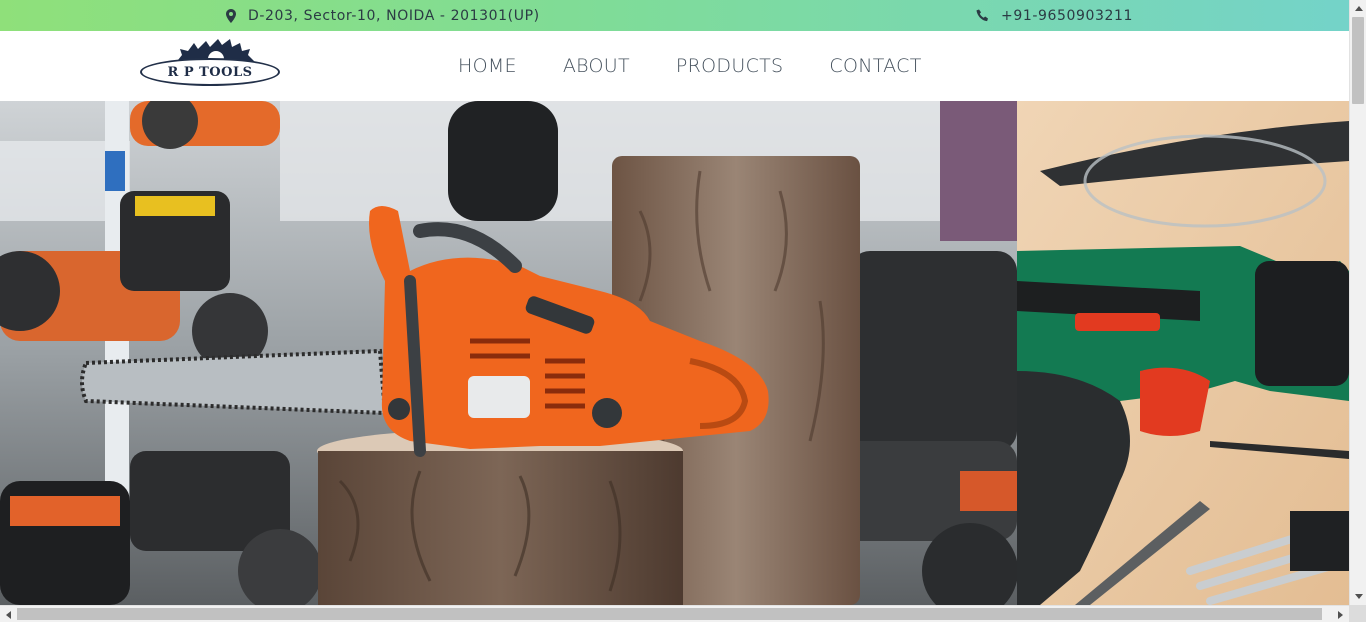  What do you see at coordinates (596, 66) in the screenshot?
I see `nav-about: ABOUT` at bounding box center [596, 66].